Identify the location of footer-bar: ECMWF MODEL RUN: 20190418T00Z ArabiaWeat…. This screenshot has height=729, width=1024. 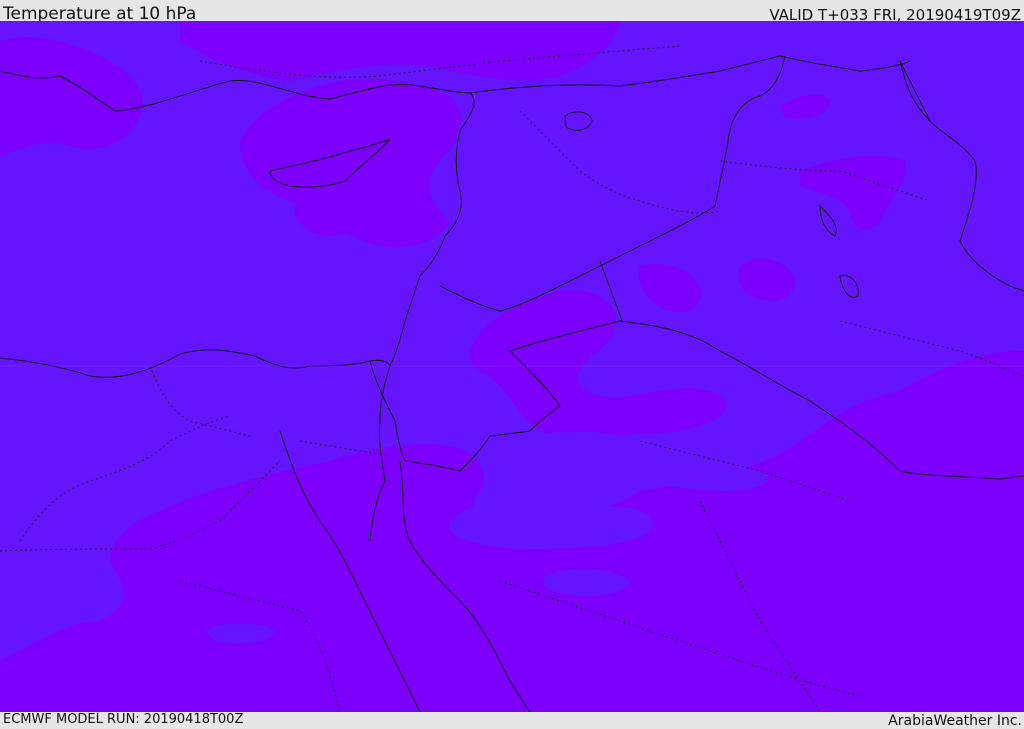
(512, 720).